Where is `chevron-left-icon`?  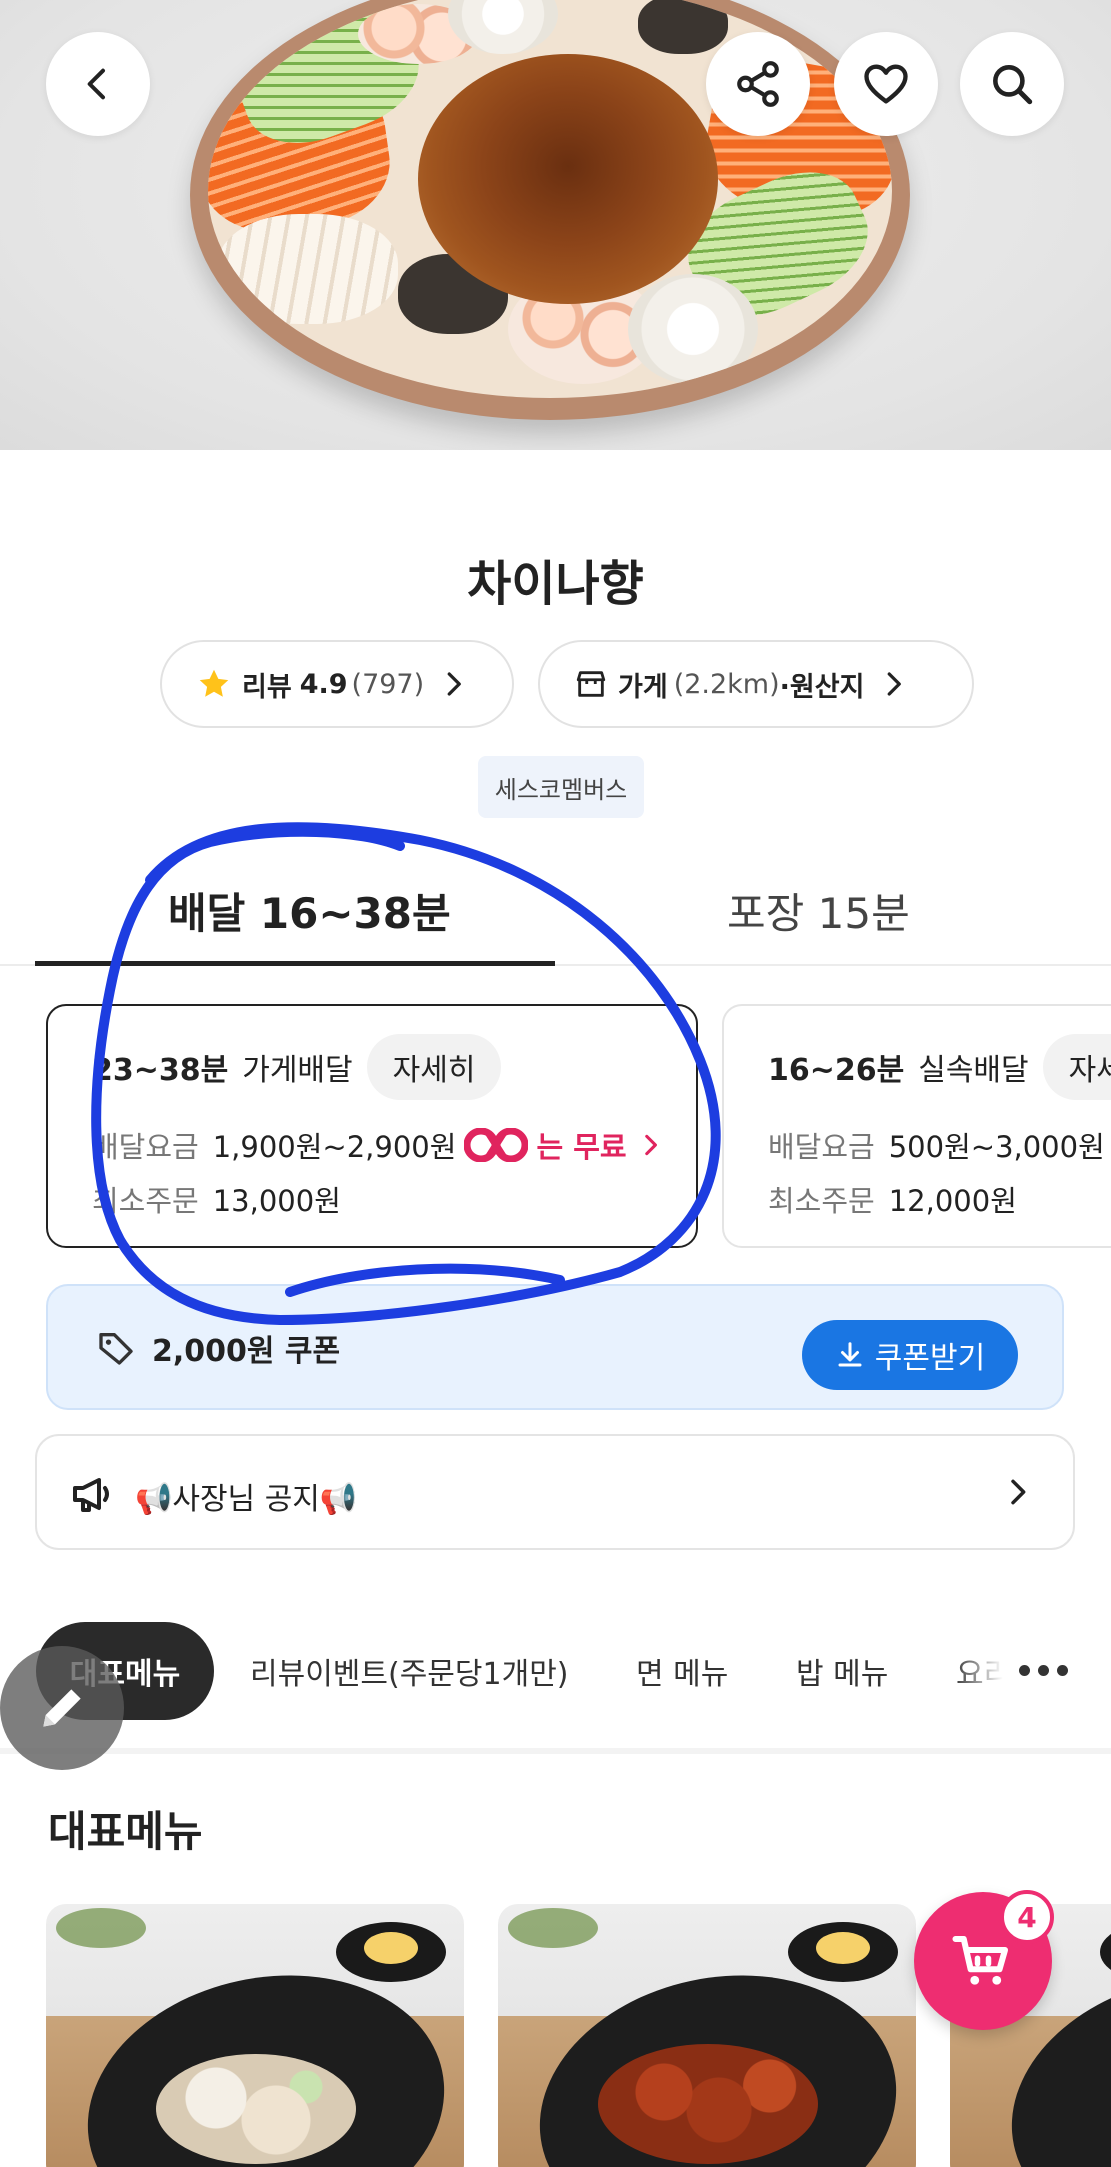
chevron-left-icon is located at coordinates (96, 84).